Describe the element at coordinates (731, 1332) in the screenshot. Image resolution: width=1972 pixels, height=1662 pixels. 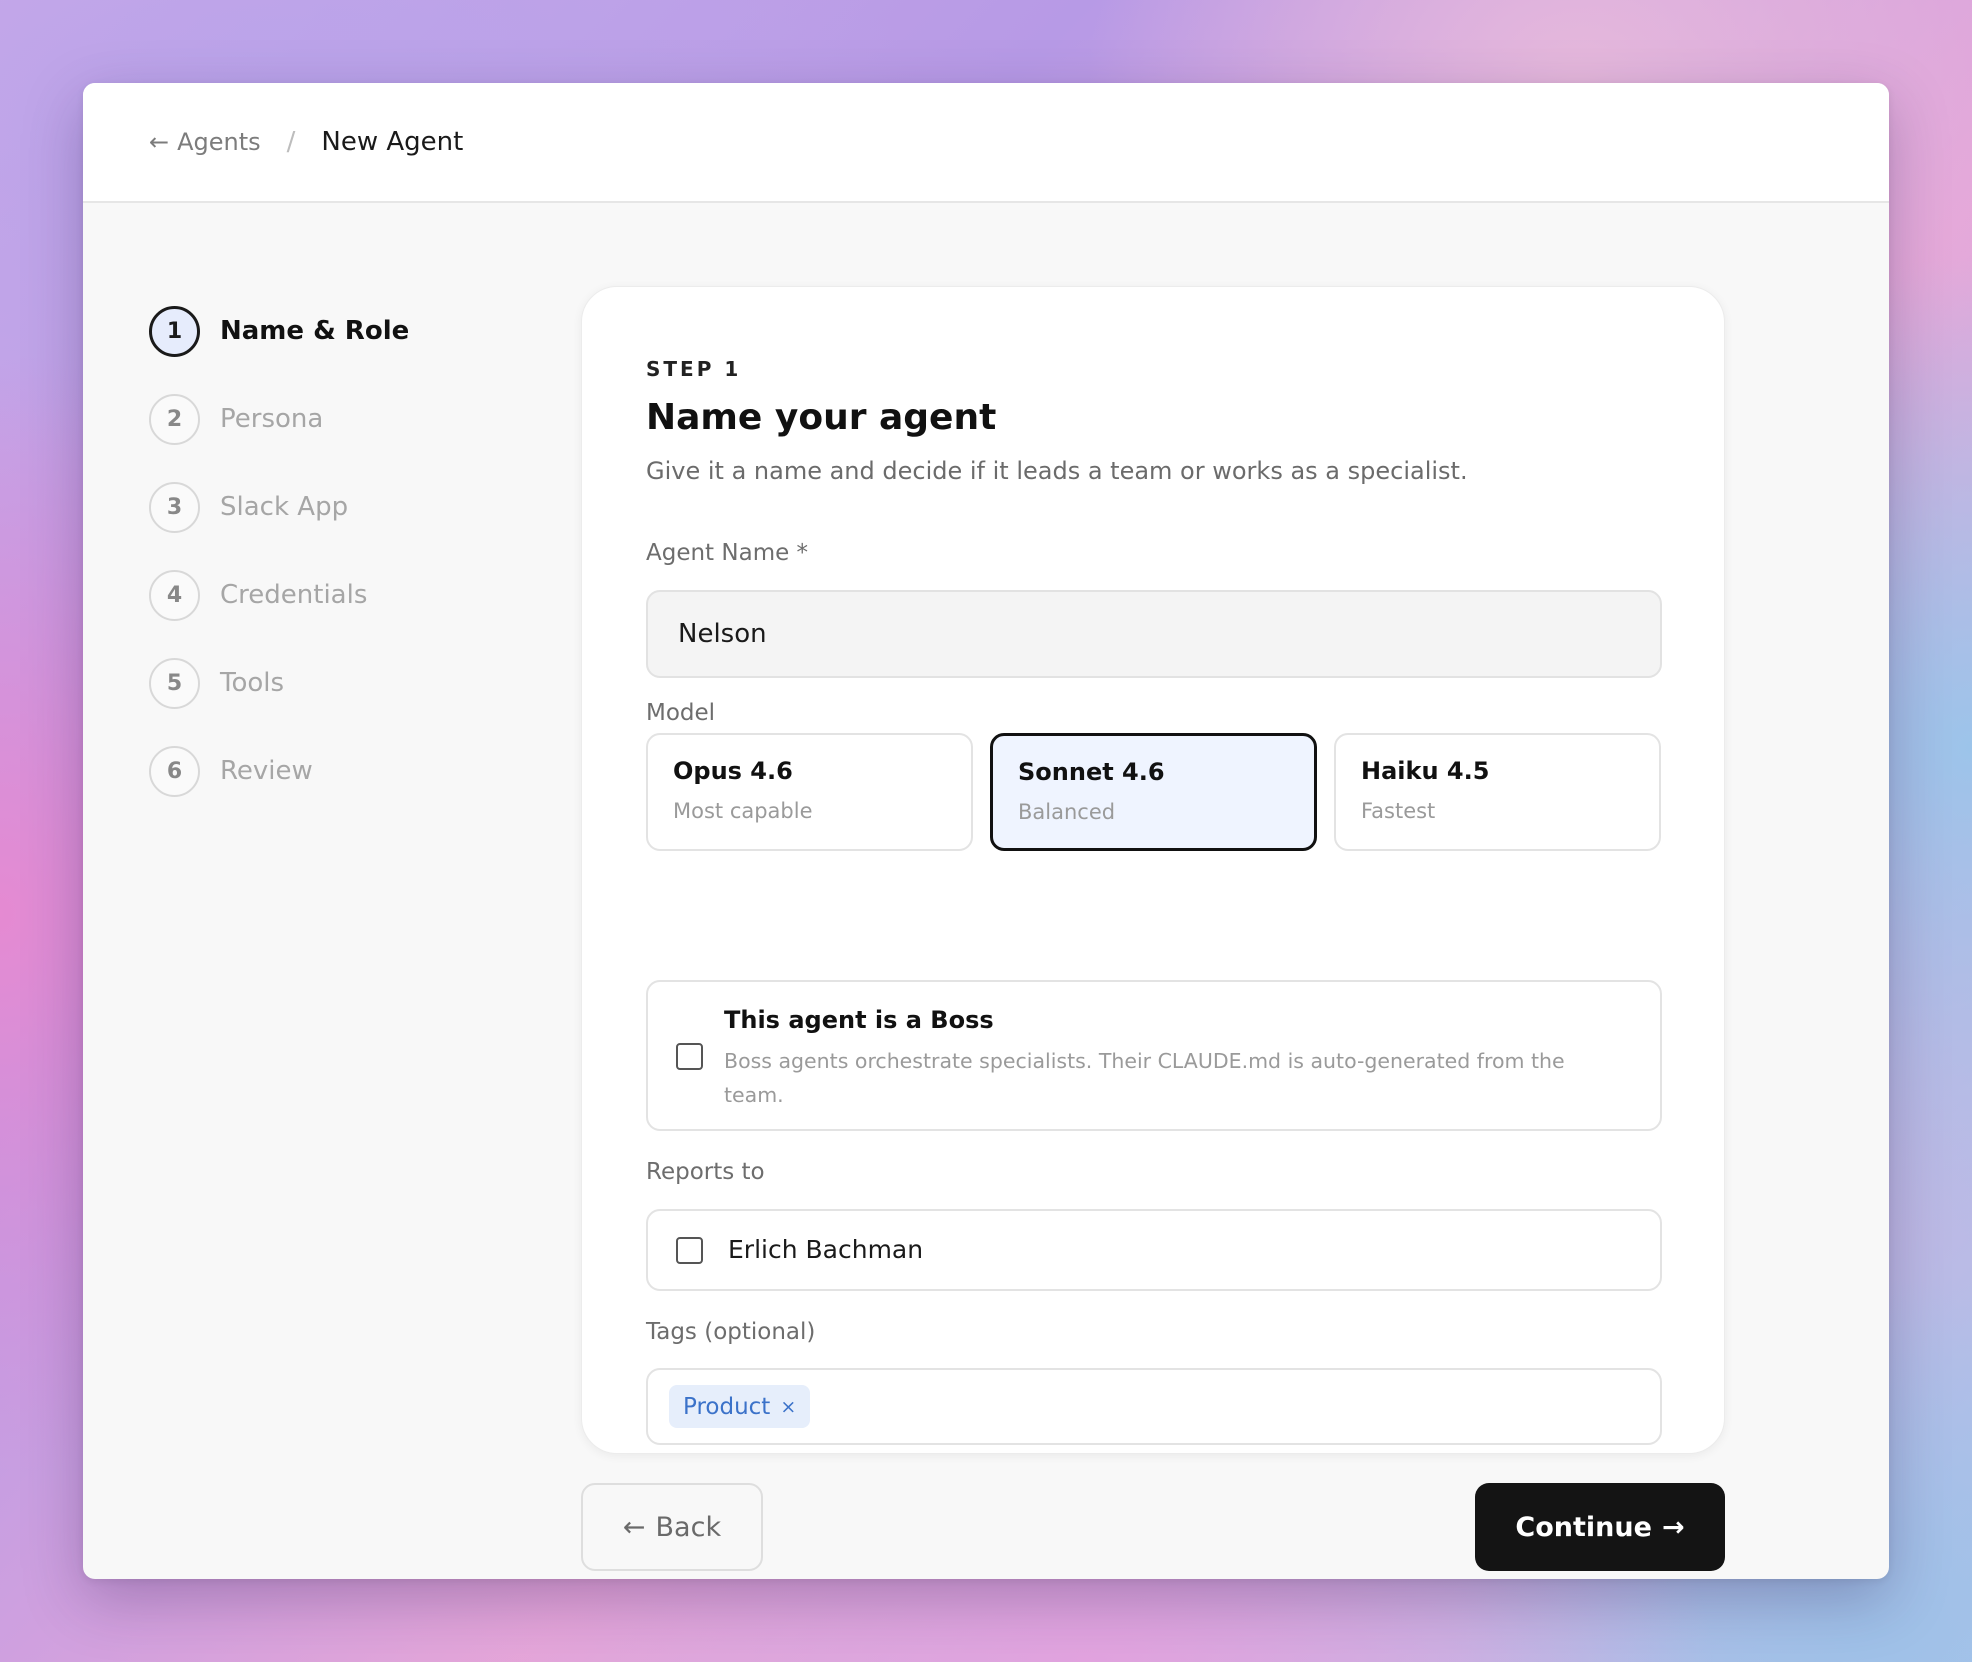
I see `tags-label: Tags (optional)` at that location.